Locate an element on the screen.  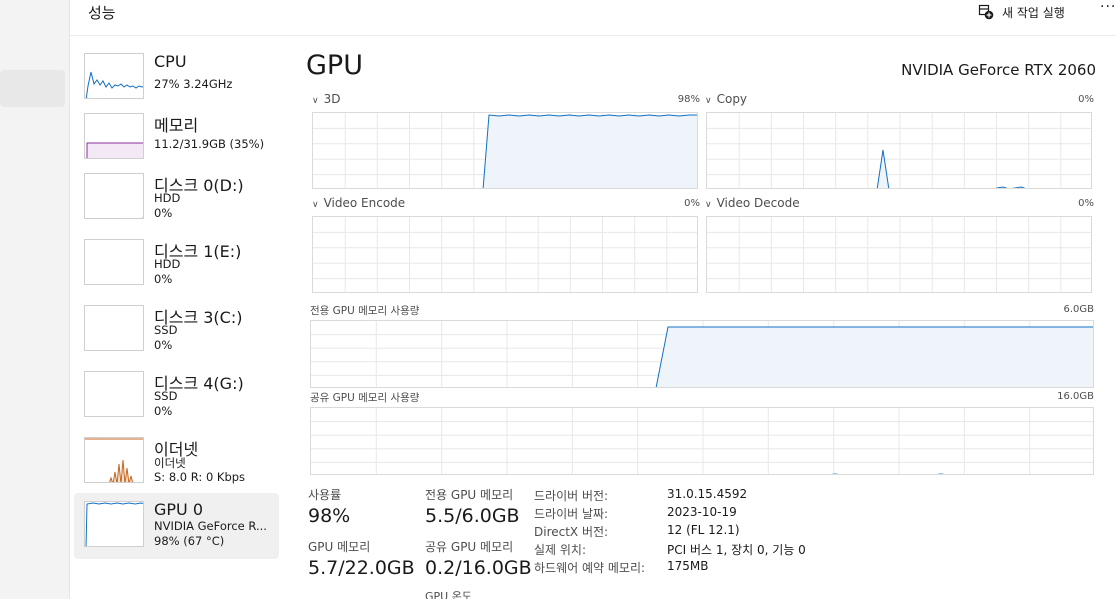
sidebar-item-disk-0: 디스크 0(D:) HDD 0% is located at coordinates (176, 198).